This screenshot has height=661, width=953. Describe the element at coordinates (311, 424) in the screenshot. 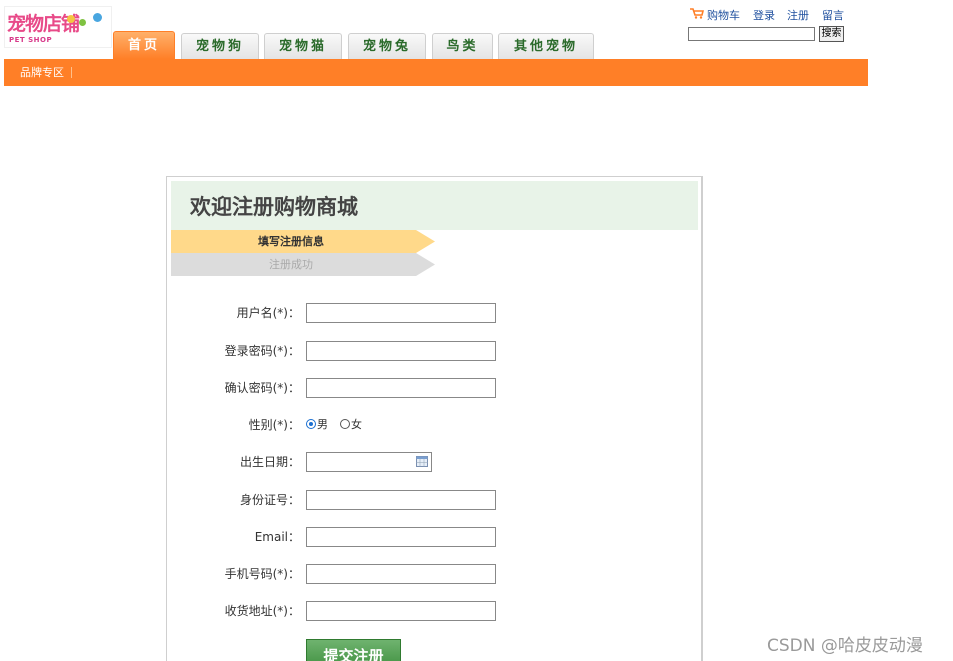

I see `gender-male-radio` at that location.